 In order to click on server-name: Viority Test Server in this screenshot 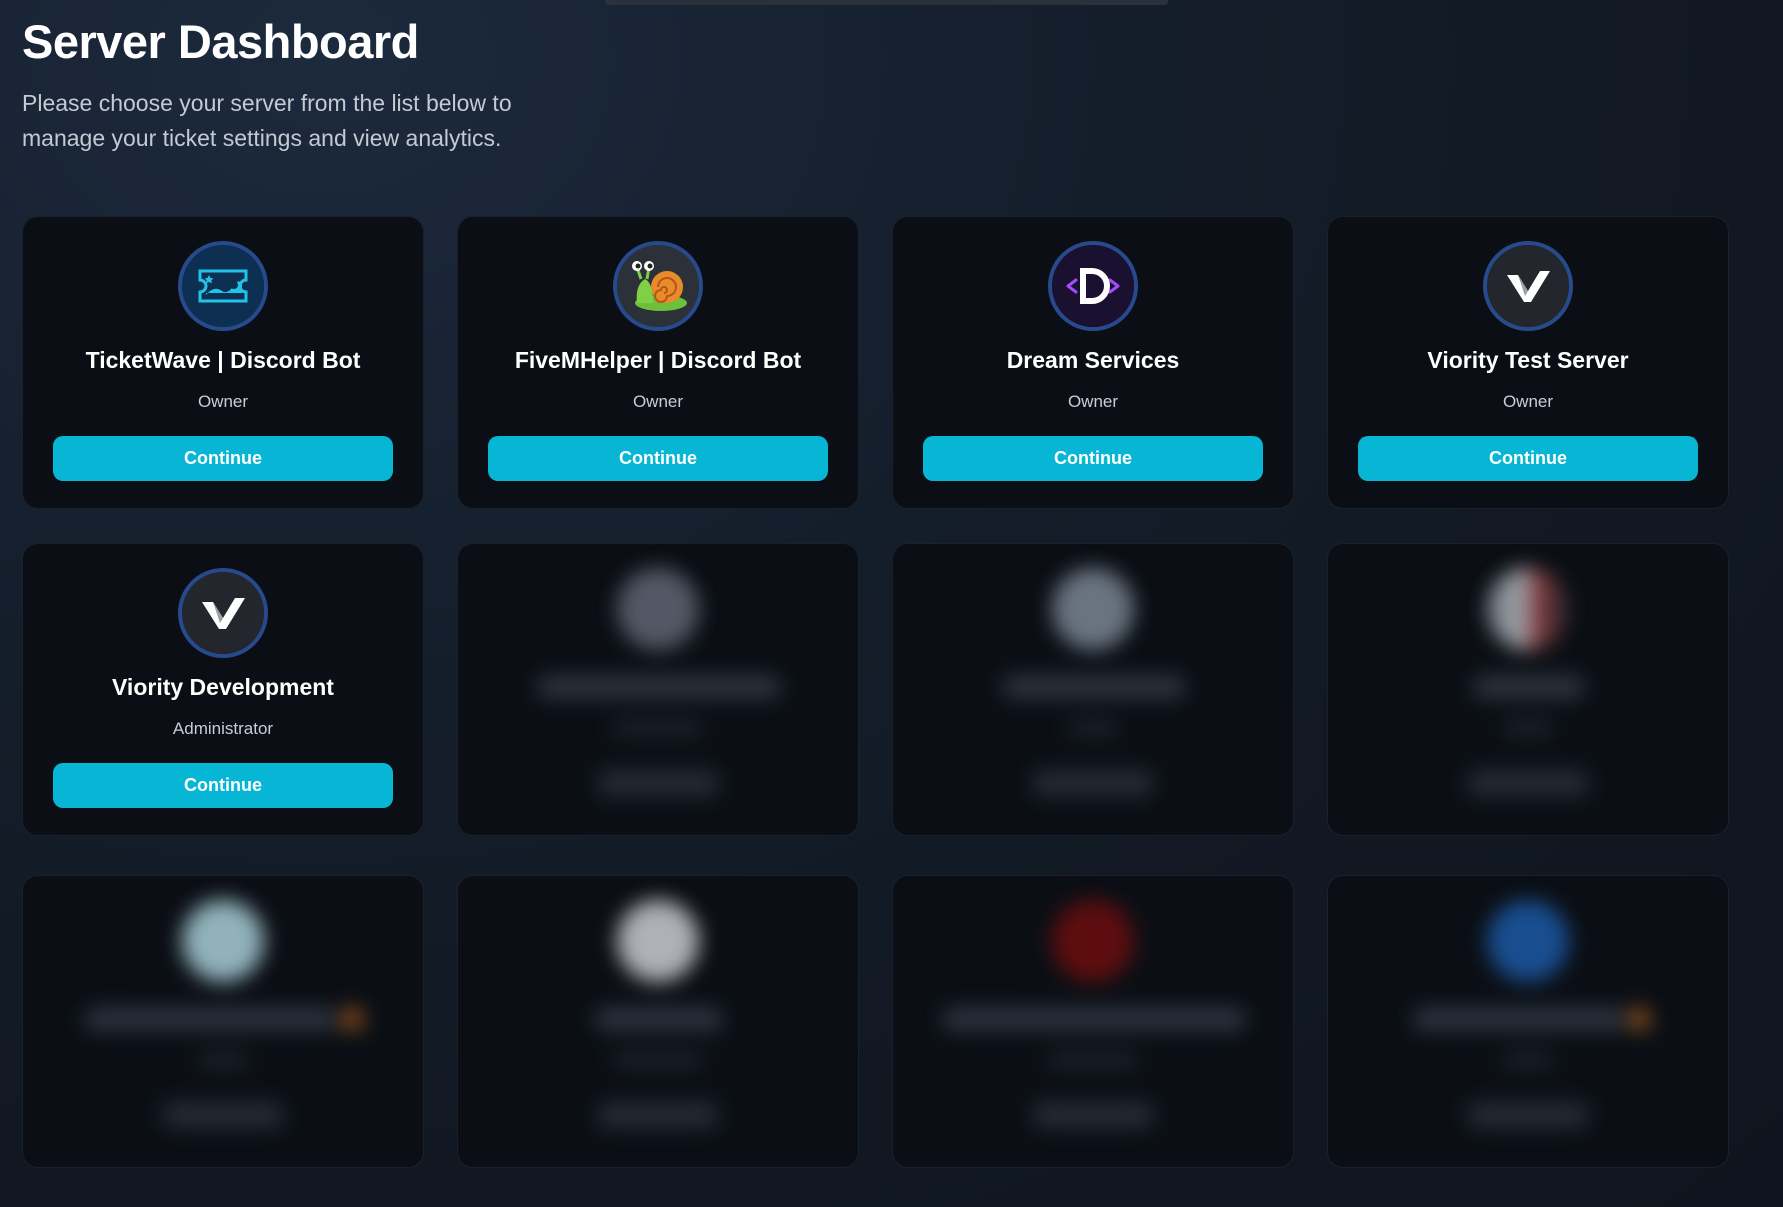, I will do `click(1528, 360)`.